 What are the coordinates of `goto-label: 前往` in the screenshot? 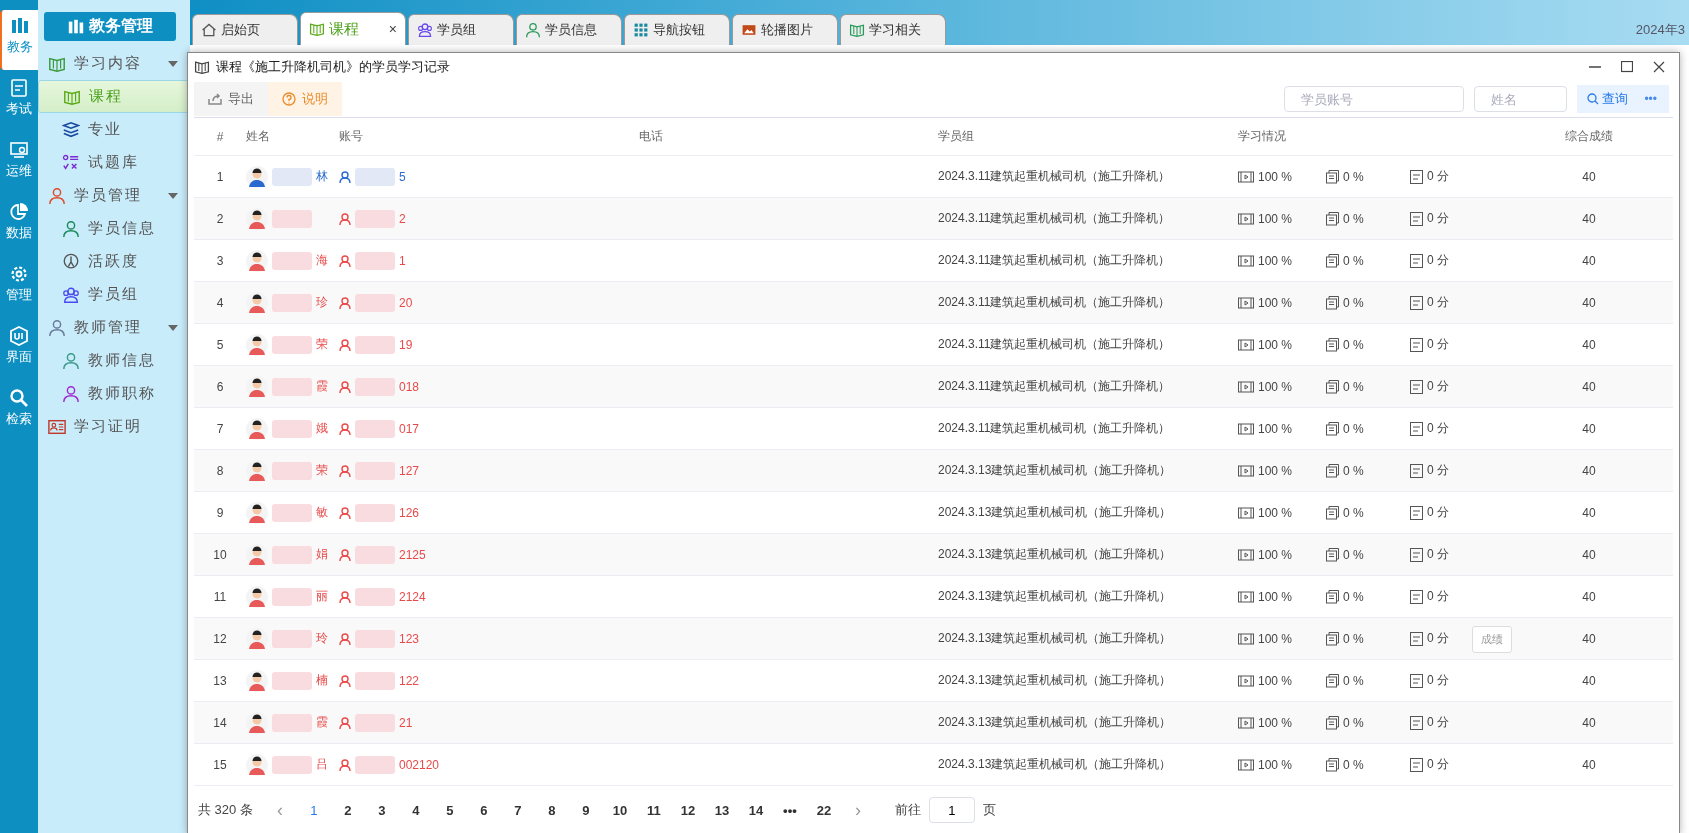 It's located at (907, 810).